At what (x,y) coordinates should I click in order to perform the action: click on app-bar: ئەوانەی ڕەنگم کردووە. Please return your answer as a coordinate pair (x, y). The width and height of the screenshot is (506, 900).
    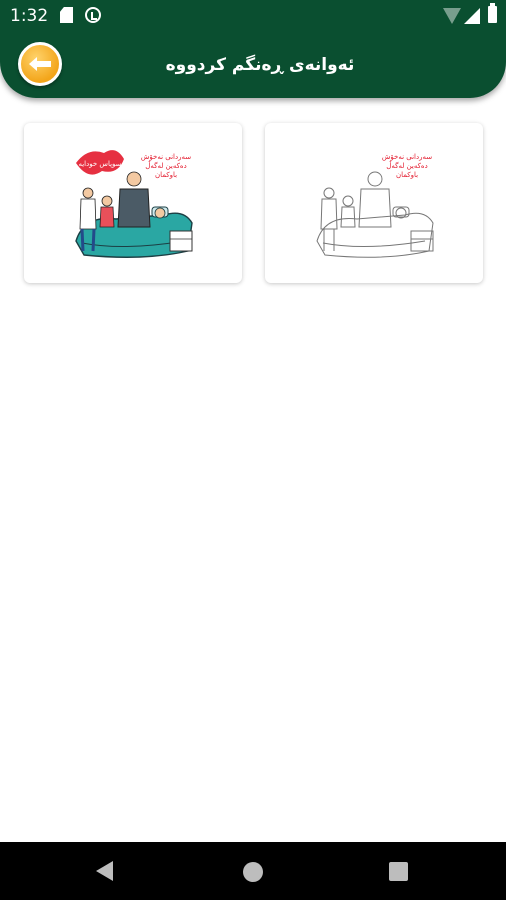
    Looking at the image, I should click on (253, 65).